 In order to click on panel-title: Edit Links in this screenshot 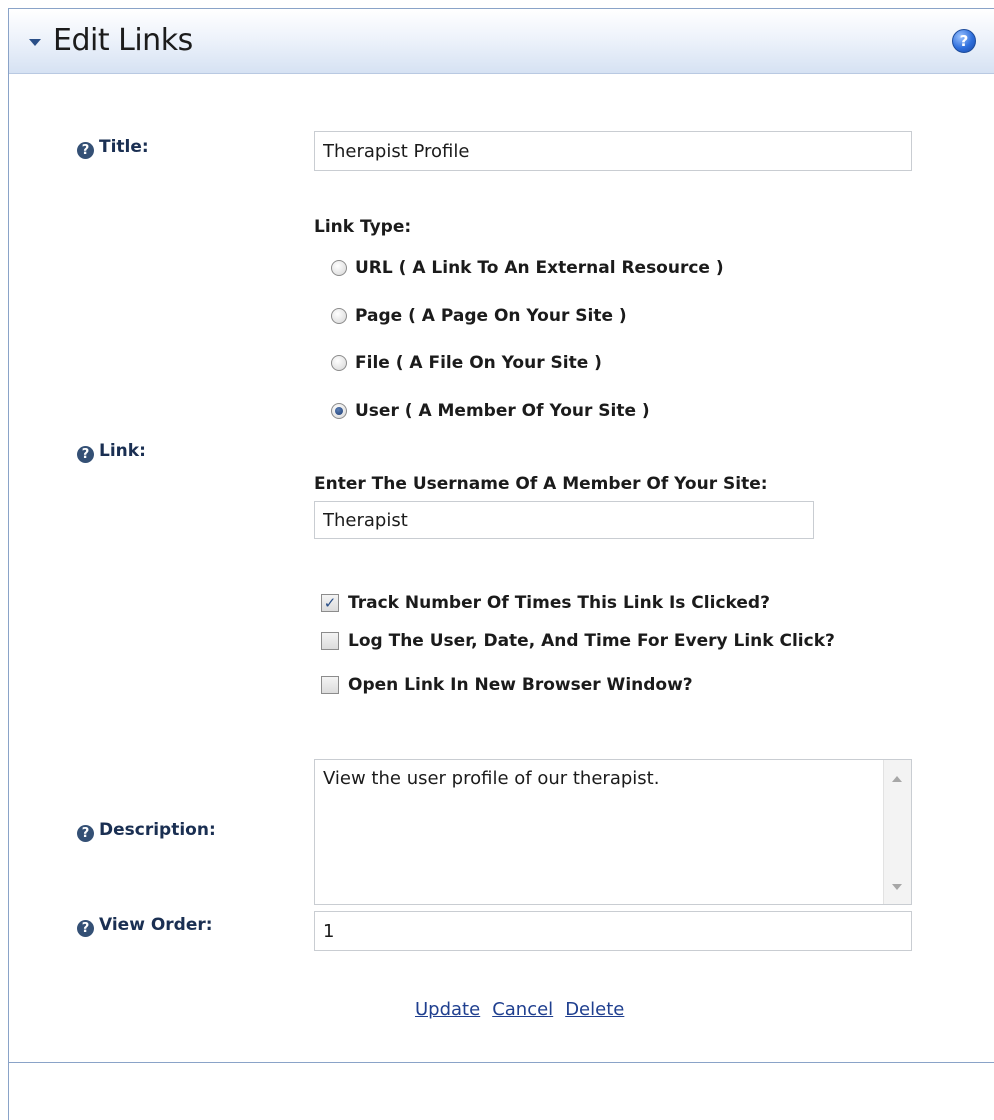, I will do `click(123, 40)`.